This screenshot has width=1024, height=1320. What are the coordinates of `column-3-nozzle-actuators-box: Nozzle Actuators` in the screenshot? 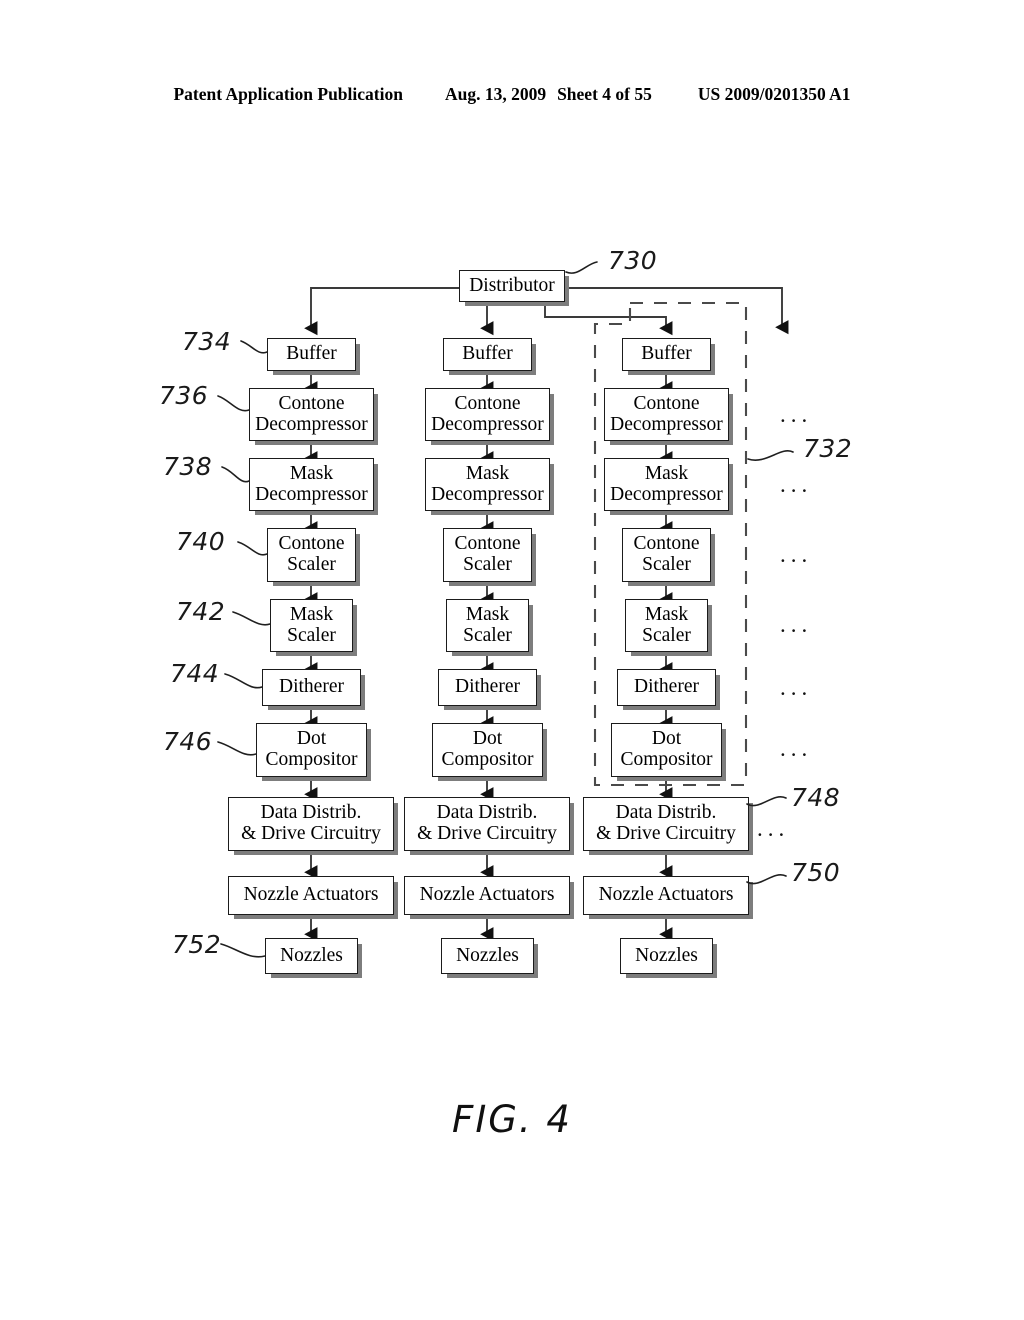 It's located at (666, 895).